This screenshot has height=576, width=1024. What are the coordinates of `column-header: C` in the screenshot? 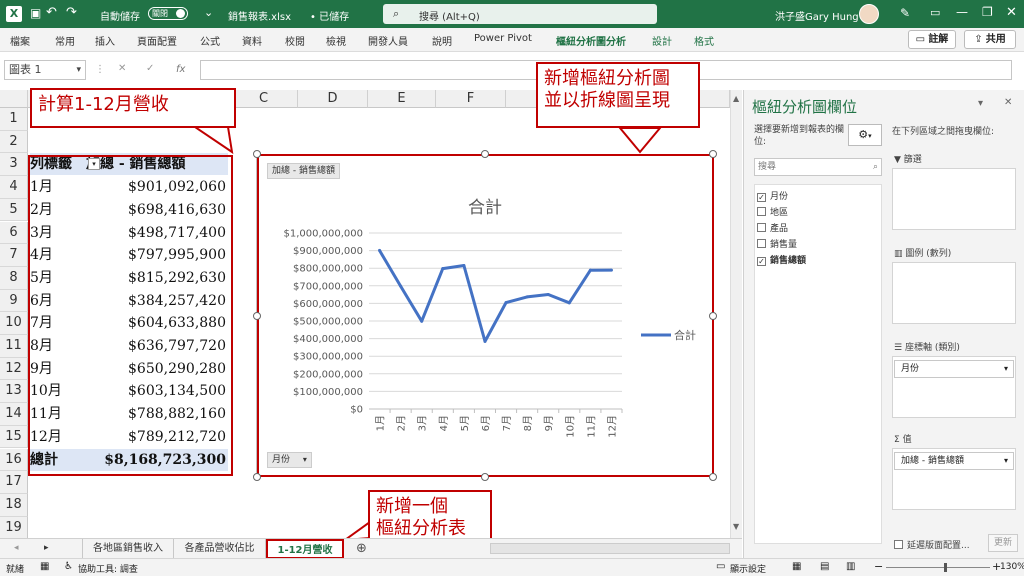 It's located at (264, 99).